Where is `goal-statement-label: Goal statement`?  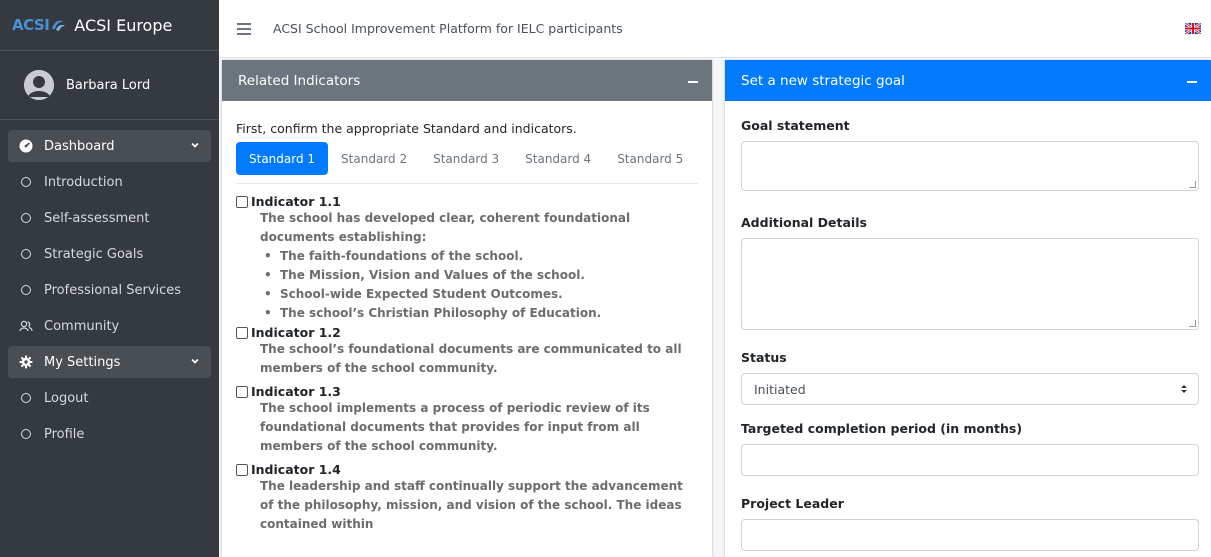
goal-statement-label: Goal statement is located at coordinates (795, 125).